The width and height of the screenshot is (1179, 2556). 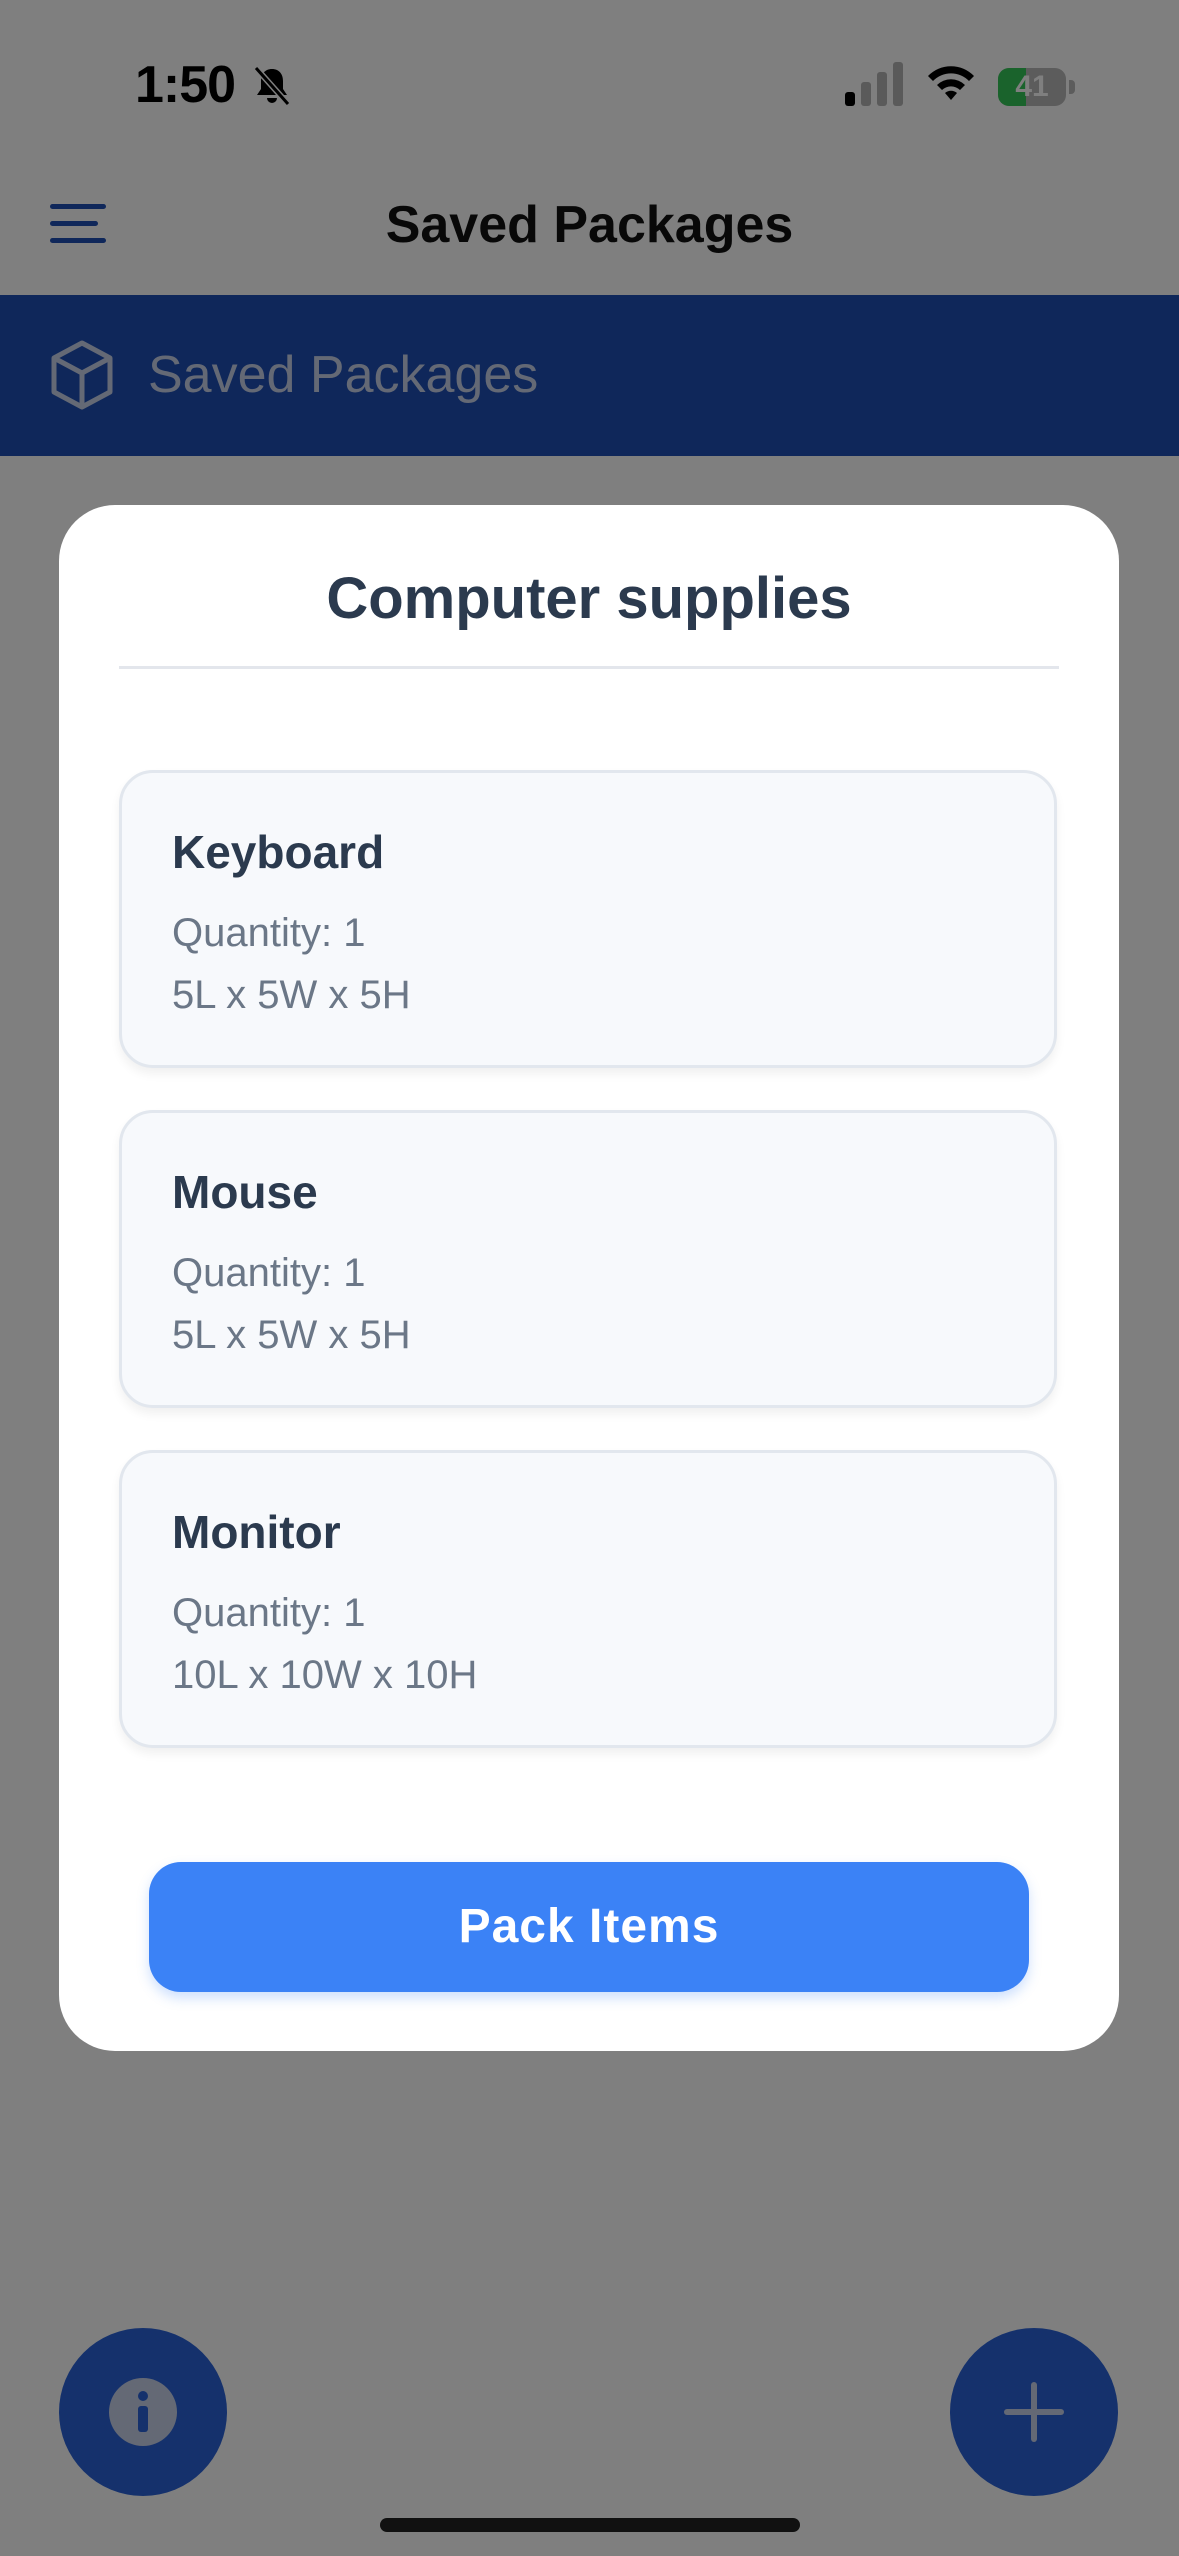 What do you see at coordinates (588, 1599) in the screenshot?
I see `item-card: Monitor Quantity: 1 10L x 10W x 10H` at bounding box center [588, 1599].